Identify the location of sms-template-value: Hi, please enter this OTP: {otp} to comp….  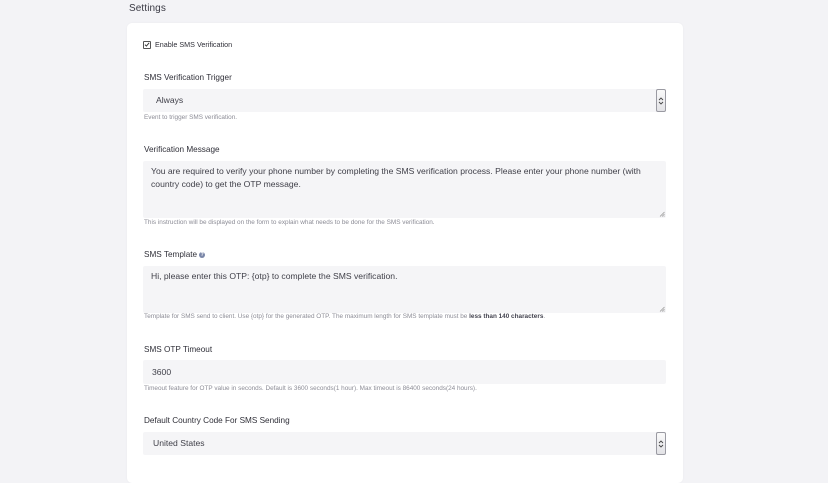
(274, 276).